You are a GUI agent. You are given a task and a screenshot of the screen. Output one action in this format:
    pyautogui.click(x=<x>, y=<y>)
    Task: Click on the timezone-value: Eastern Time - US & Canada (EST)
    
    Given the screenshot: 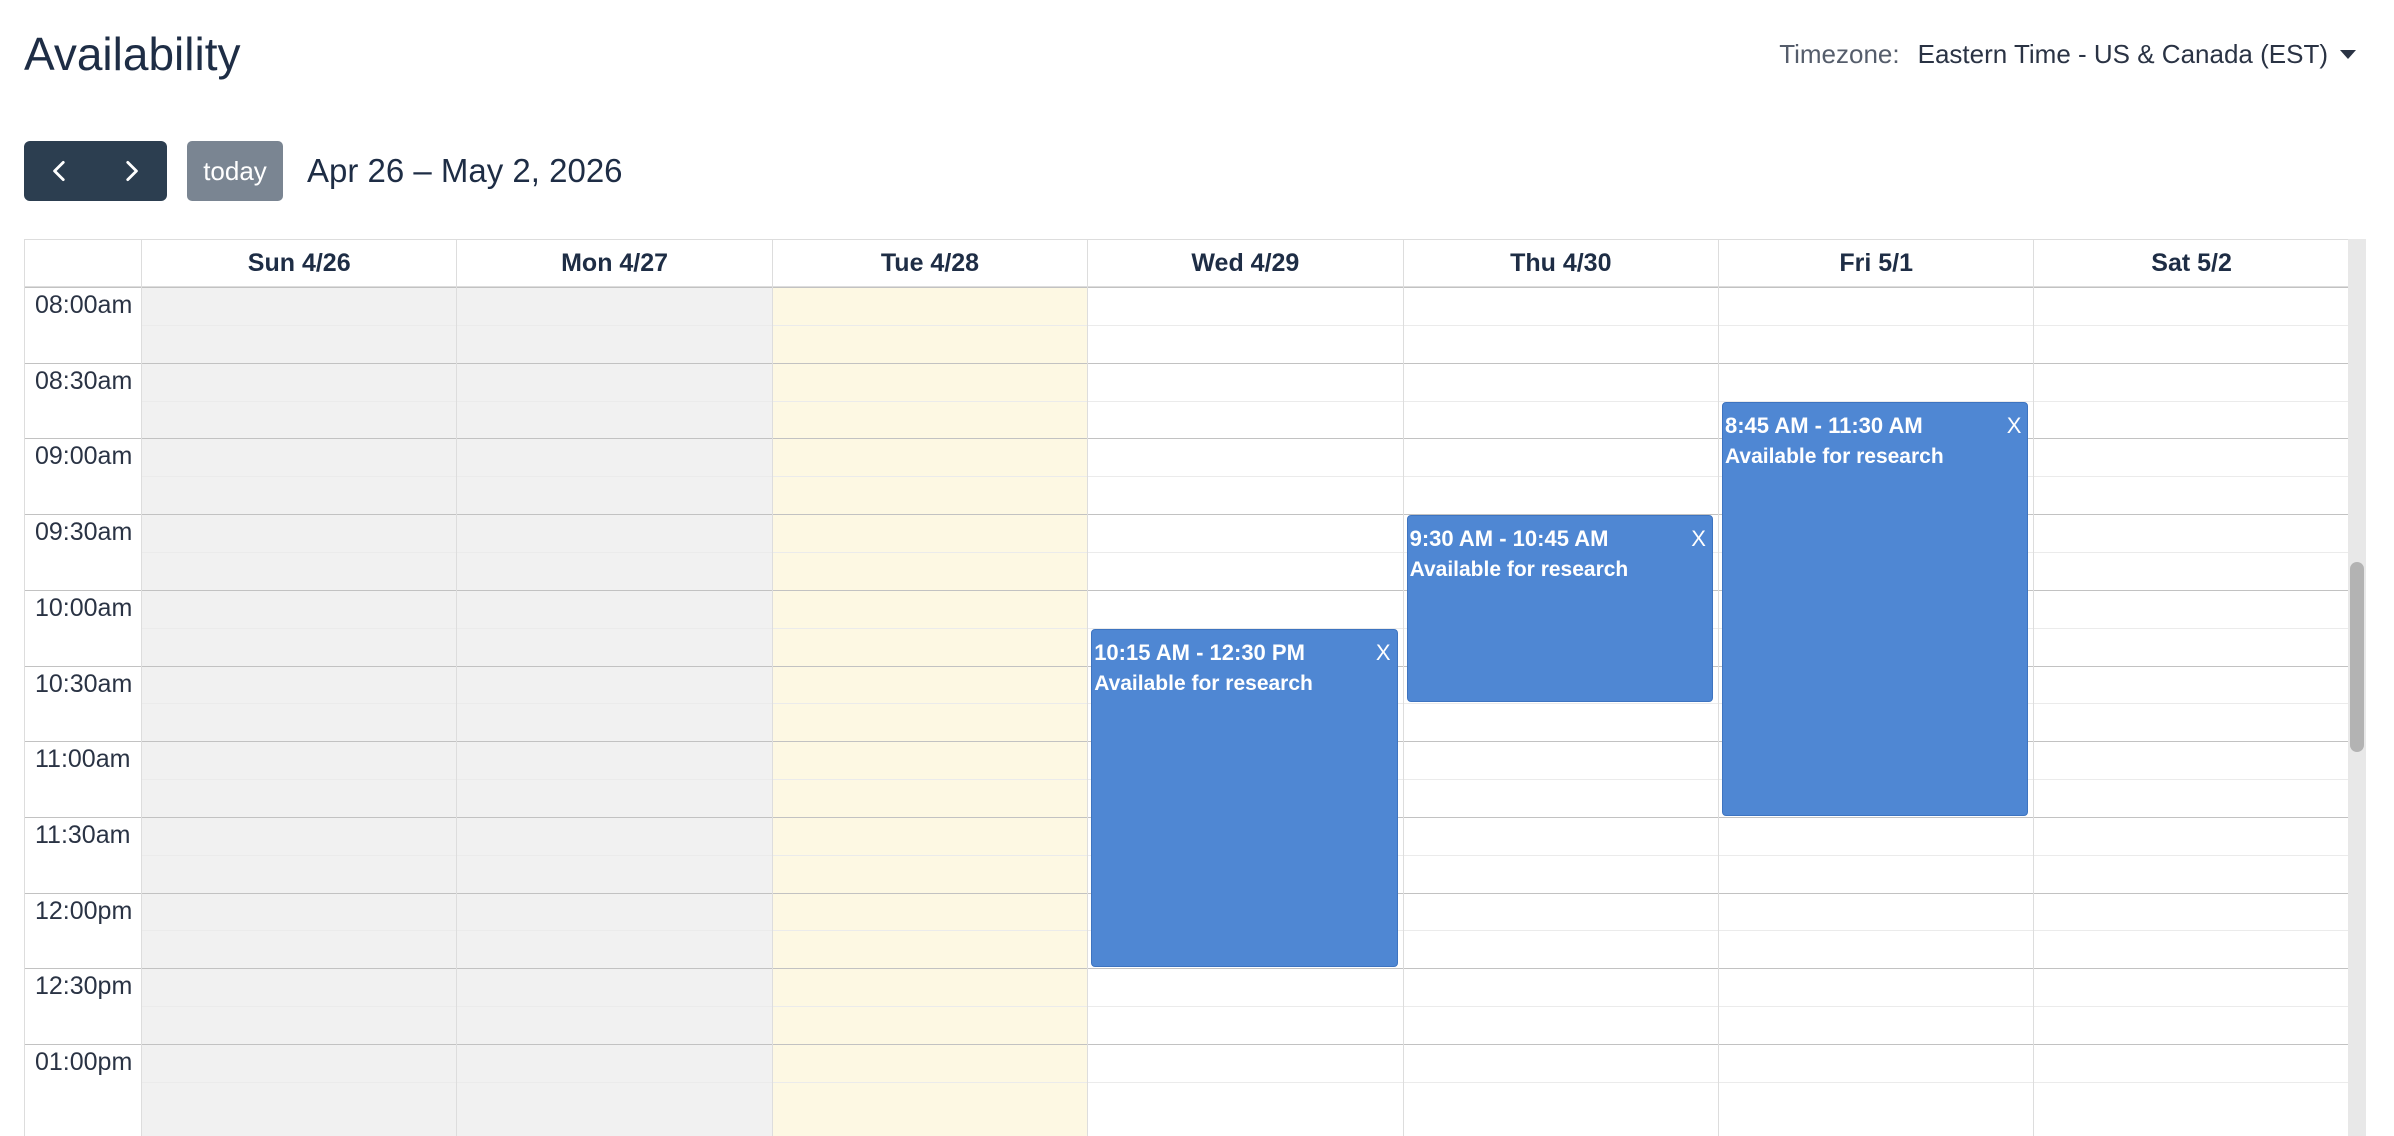 What is the action you would take?
    pyautogui.click(x=2122, y=53)
    